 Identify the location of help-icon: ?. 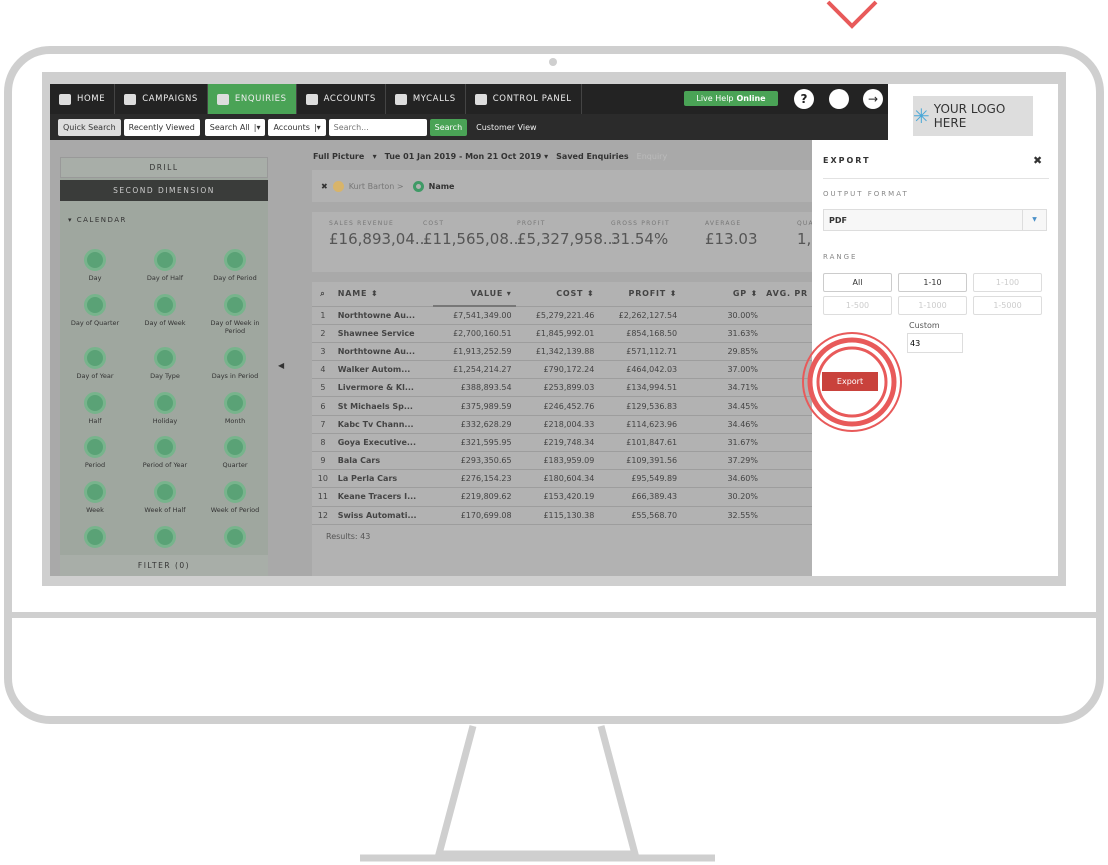
(804, 99).